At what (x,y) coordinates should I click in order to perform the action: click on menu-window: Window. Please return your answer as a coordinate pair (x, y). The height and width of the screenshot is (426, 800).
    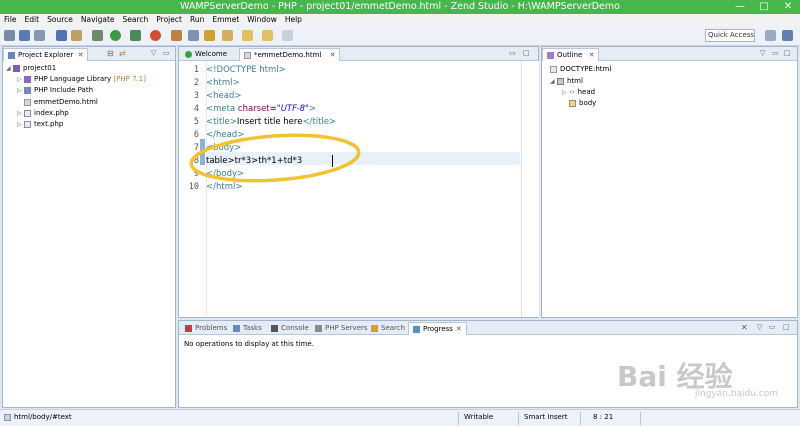
    Looking at the image, I should click on (262, 20).